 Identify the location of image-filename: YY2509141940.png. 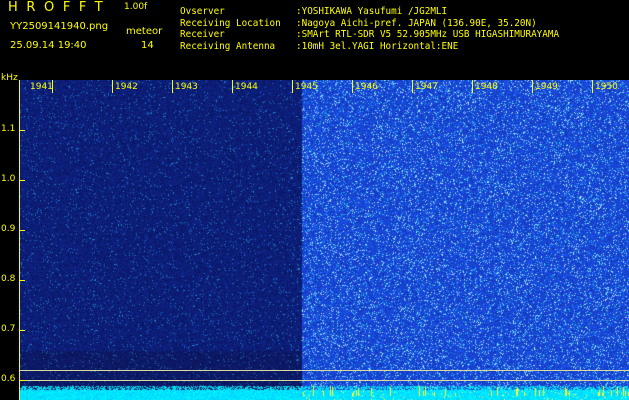
(59, 26).